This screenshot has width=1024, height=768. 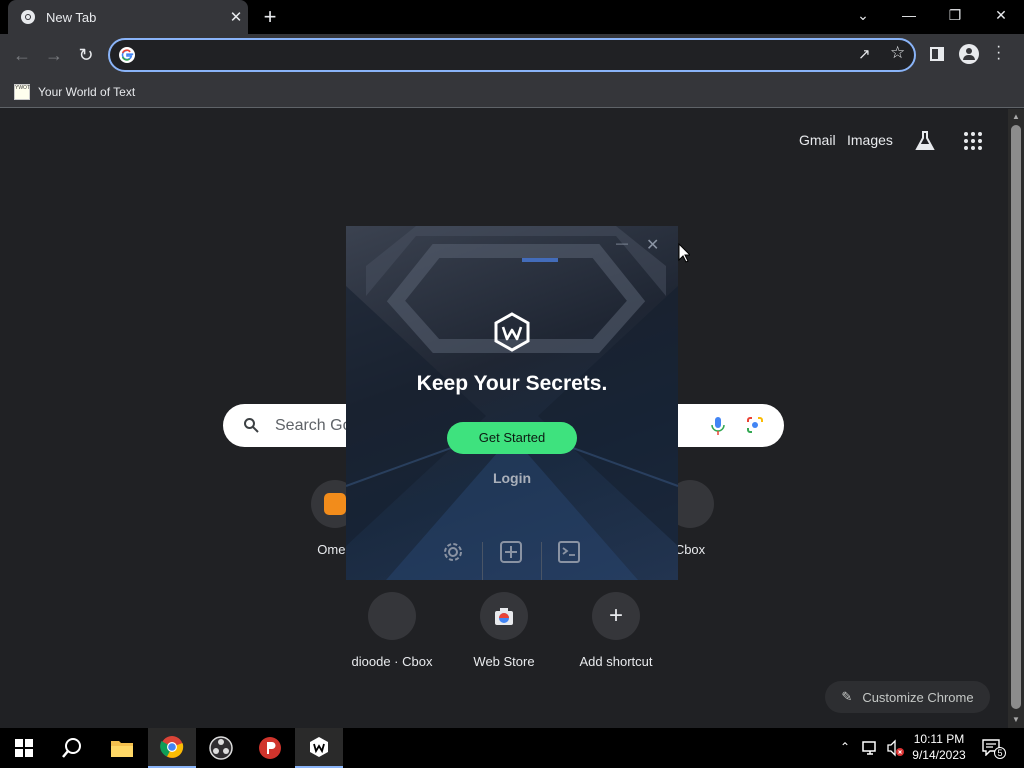 I want to click on add-location-icon, so click(x=511, y=552).